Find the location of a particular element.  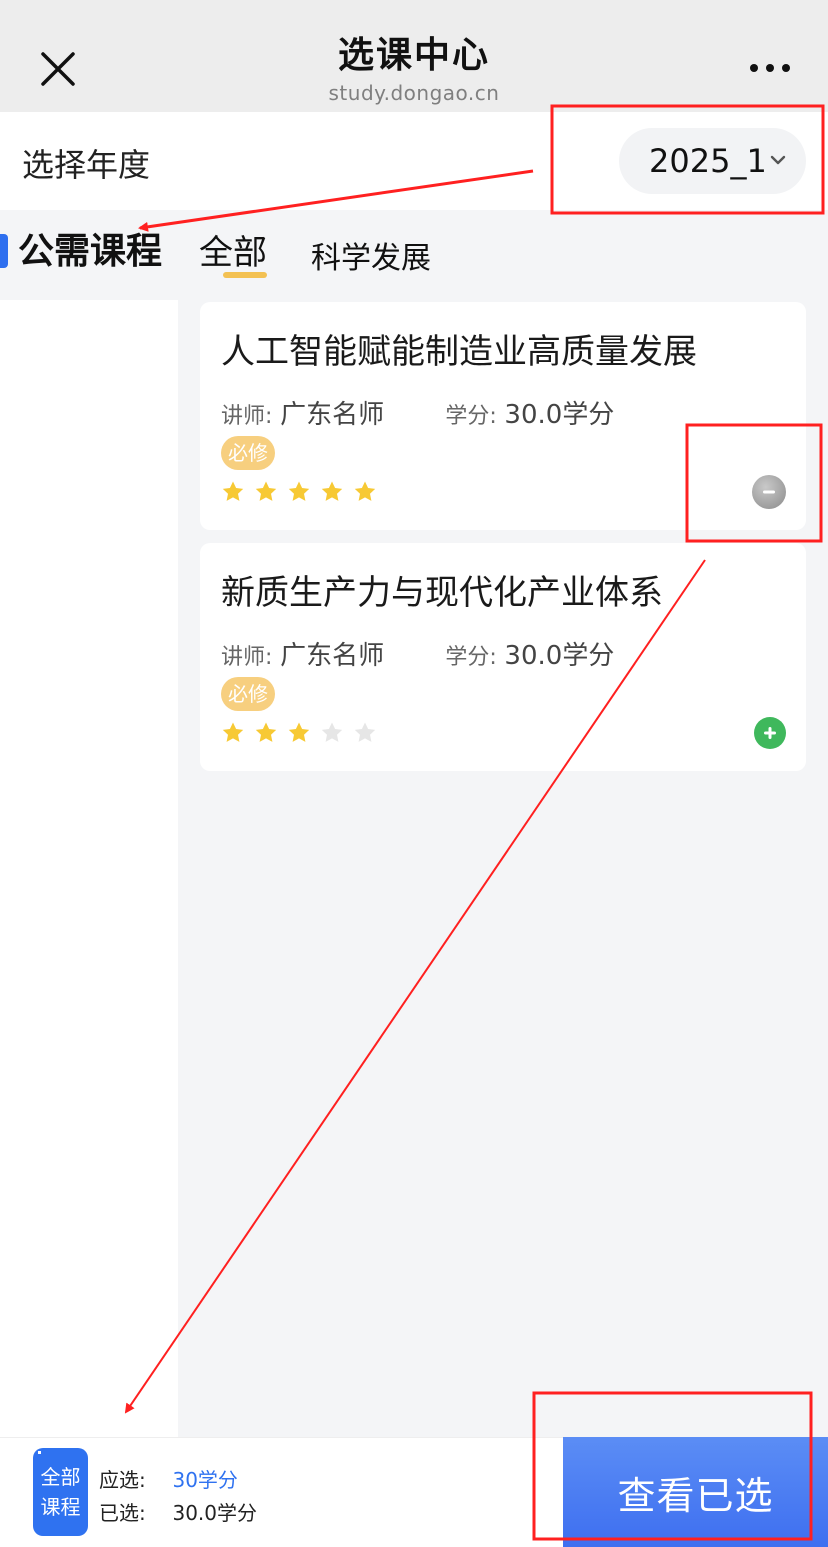

more-button is located at coordinates (770, 68).